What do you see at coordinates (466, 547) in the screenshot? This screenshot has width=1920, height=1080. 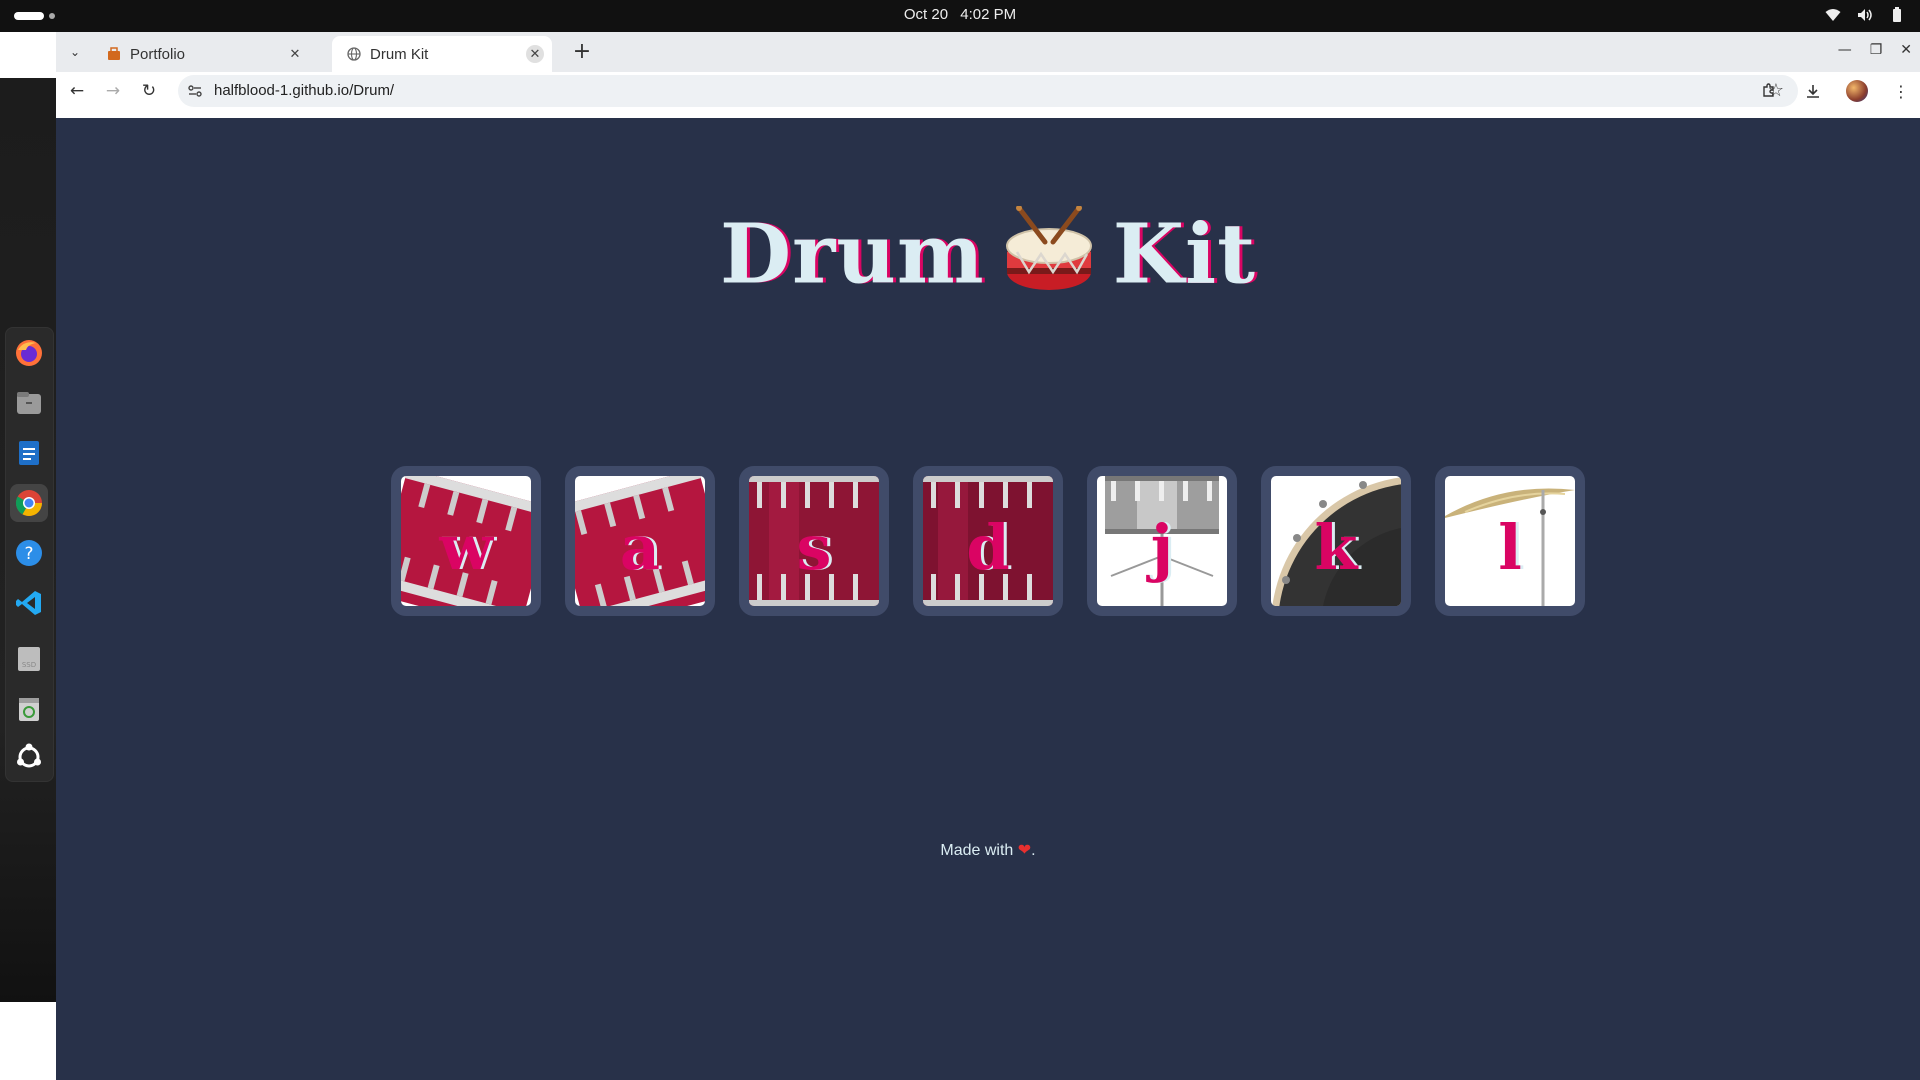 I see `drum-key-label: w` at bounding box center [466, 547].